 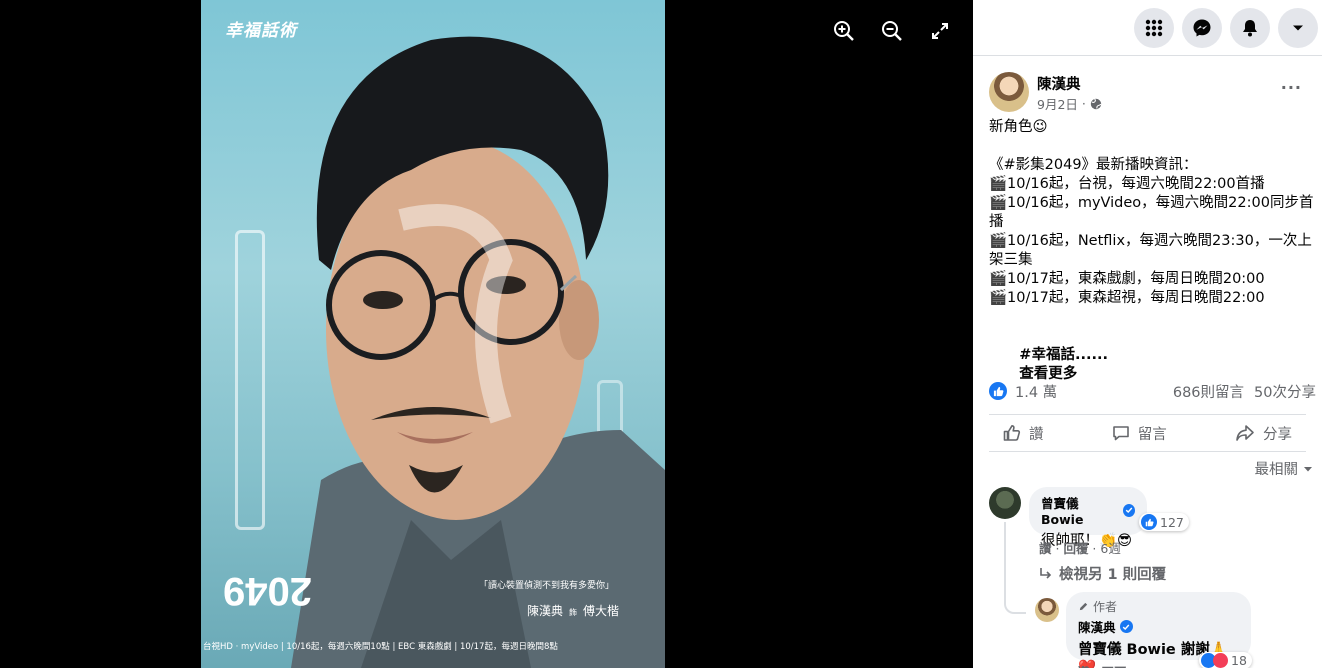 What do you see at coordinates (1158, 606) in the screenshot?
I see `author-badge: 作者` at bounding box center [1158, 606].